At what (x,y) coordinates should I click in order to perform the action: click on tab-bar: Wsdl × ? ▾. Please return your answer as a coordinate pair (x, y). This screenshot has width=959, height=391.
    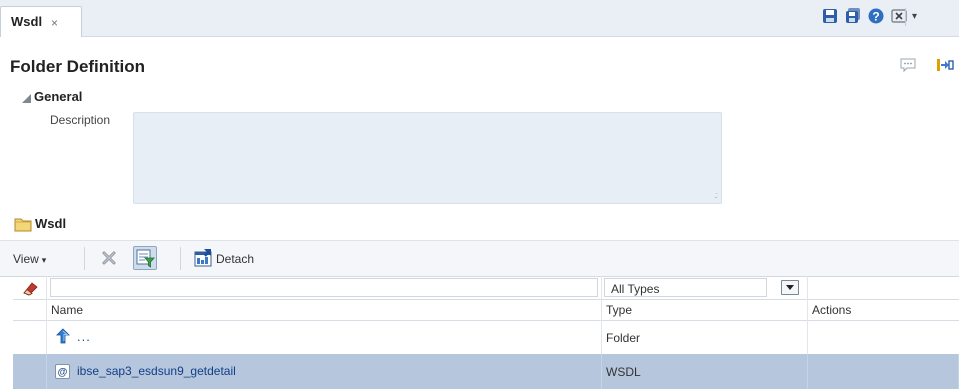
    Looking at the image, I should click on (479, 18).